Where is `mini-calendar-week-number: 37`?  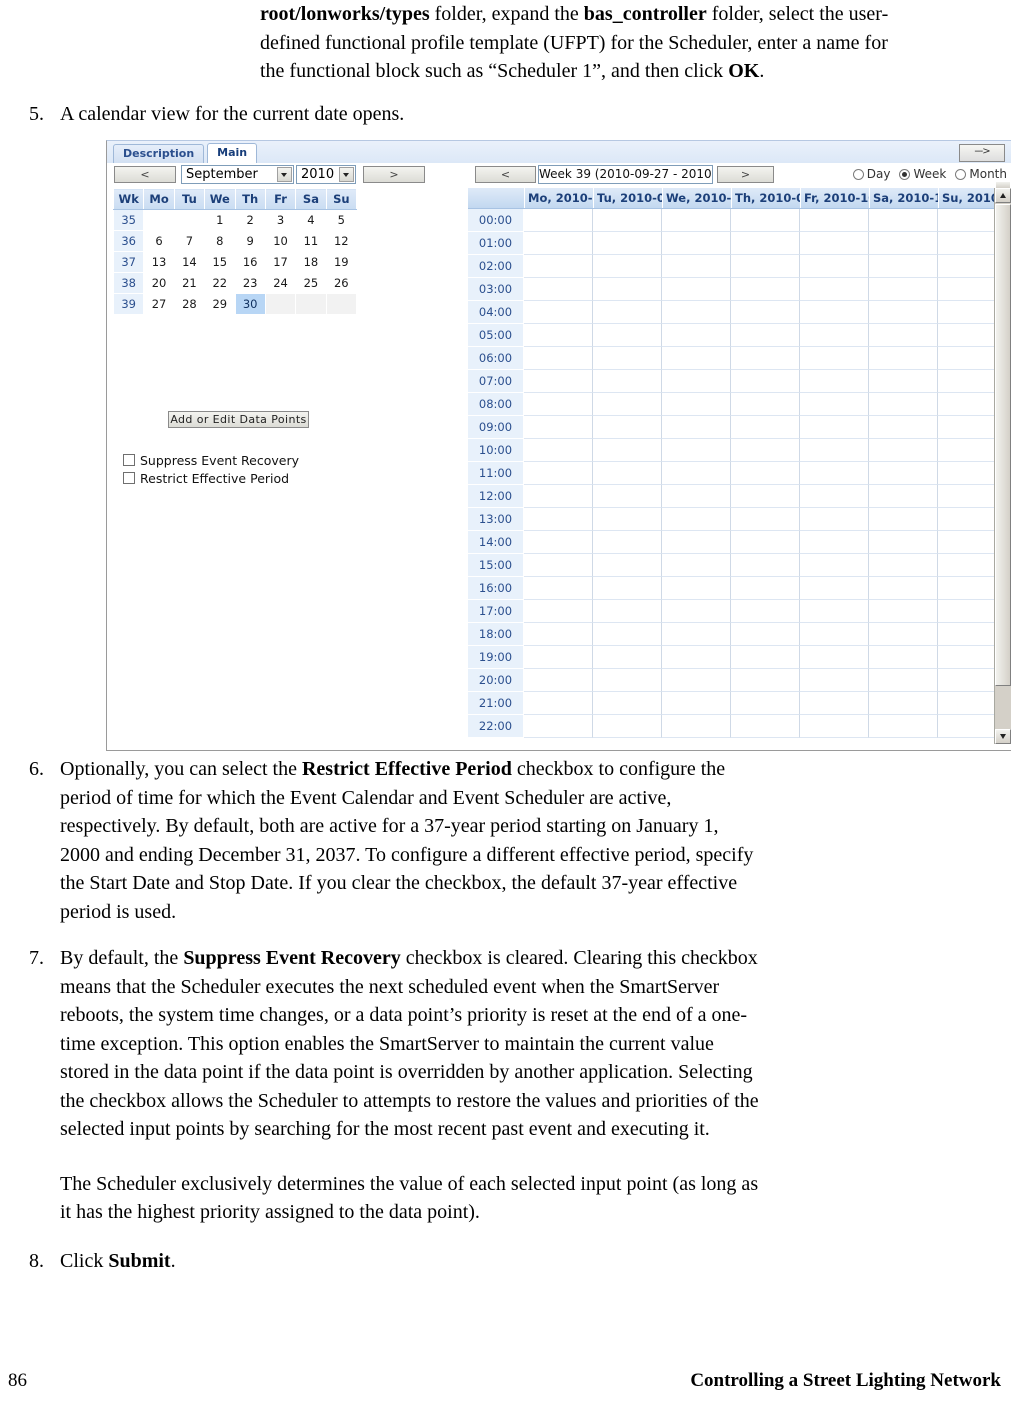 mini-calendar-week-number: 37 is located at coordinates (128, 262).